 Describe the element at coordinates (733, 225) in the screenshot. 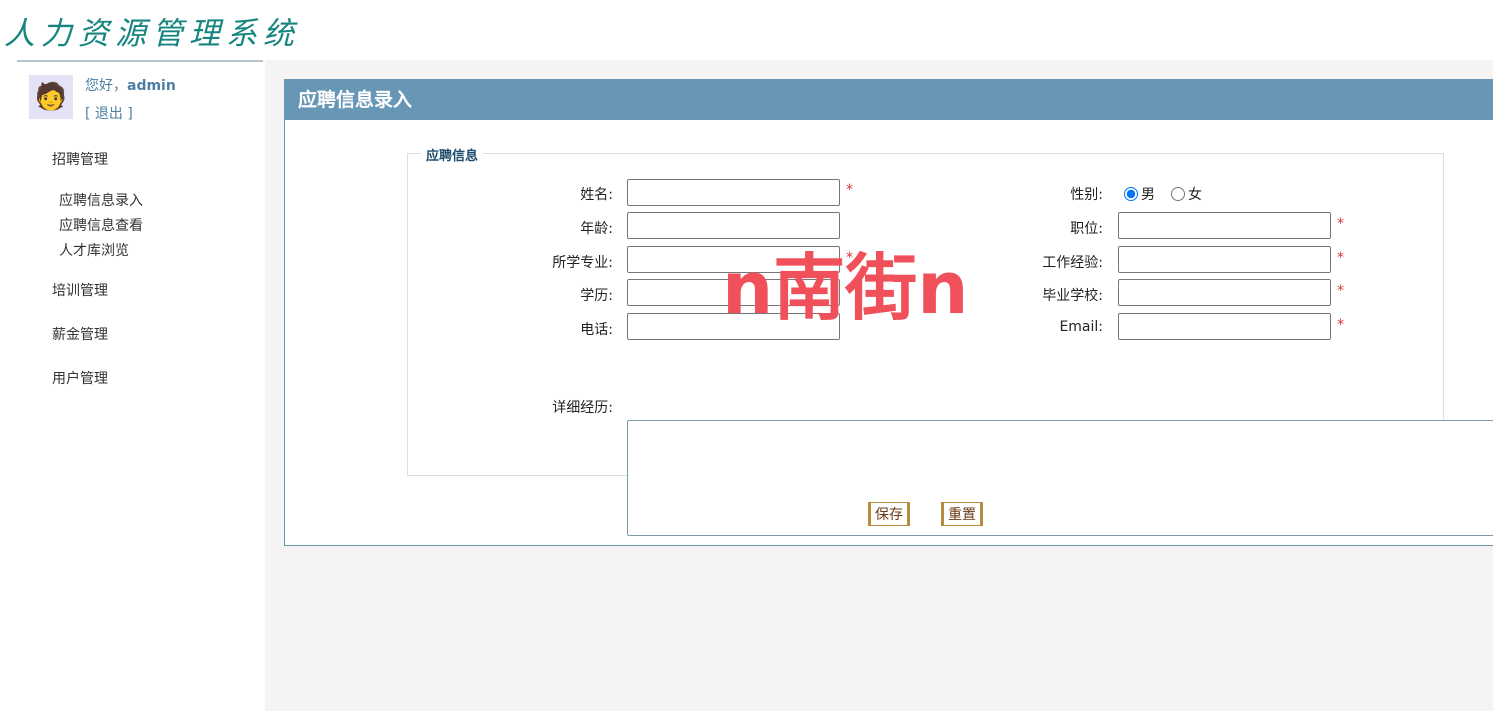

I see `age-input` at that location.